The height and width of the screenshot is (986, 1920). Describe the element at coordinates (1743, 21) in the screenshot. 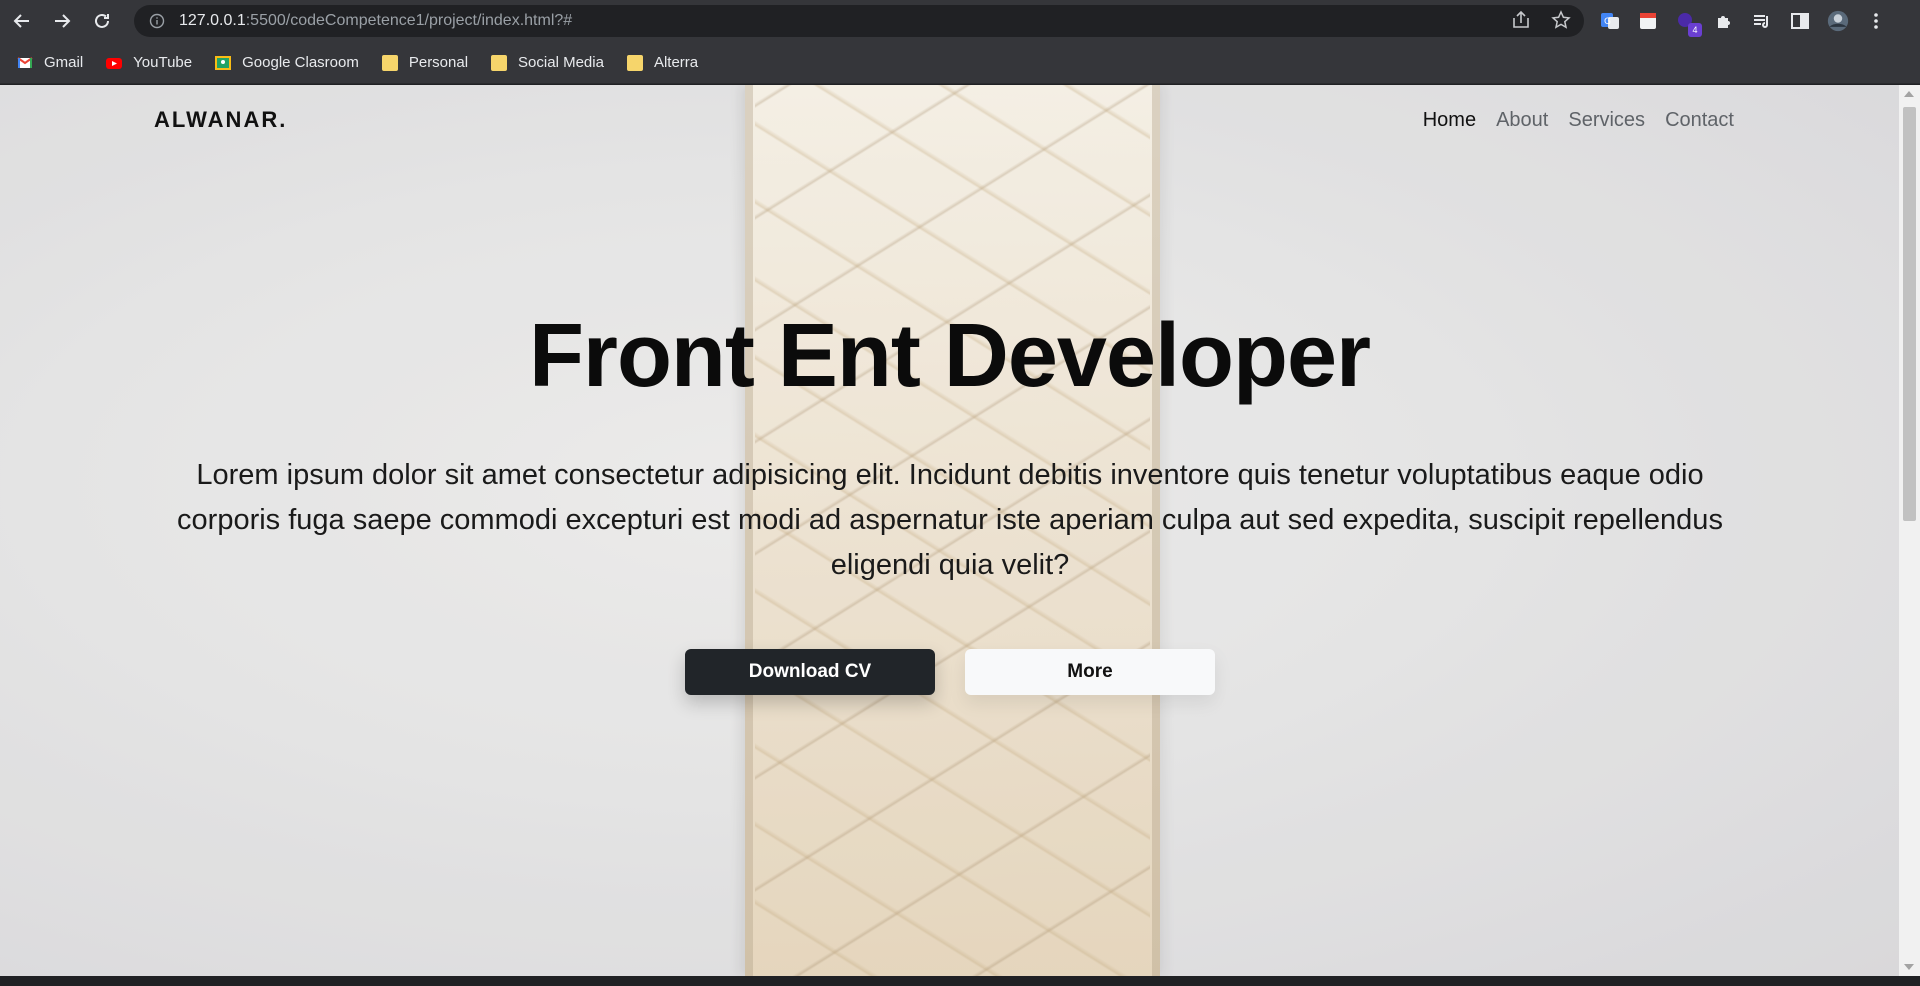

I see `extensions-area: G 4` at that location.